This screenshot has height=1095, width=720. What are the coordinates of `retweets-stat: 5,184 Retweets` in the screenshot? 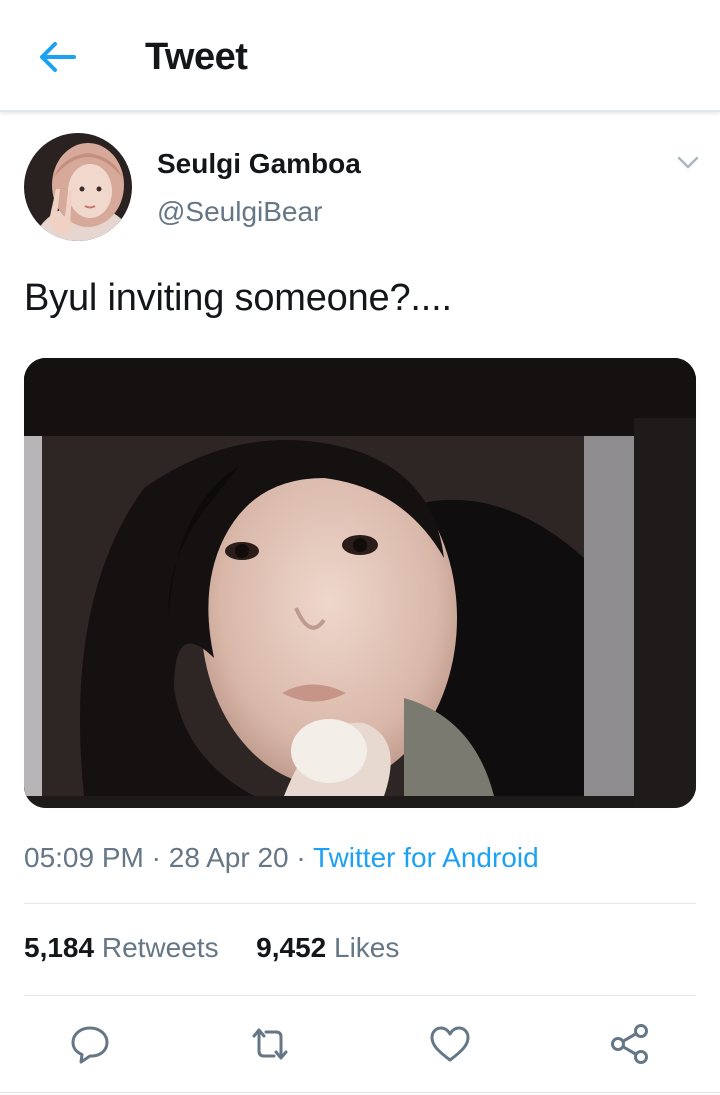 It's located at (125, 947).